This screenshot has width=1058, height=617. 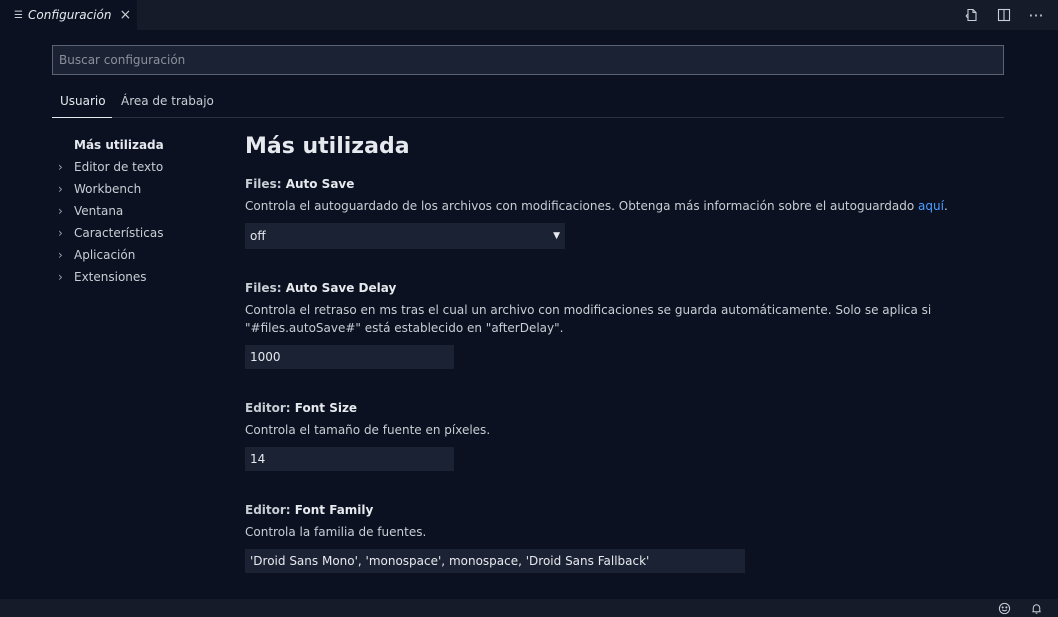 I want to click on tree-item-features: › Características, so click(x=143, y=233).